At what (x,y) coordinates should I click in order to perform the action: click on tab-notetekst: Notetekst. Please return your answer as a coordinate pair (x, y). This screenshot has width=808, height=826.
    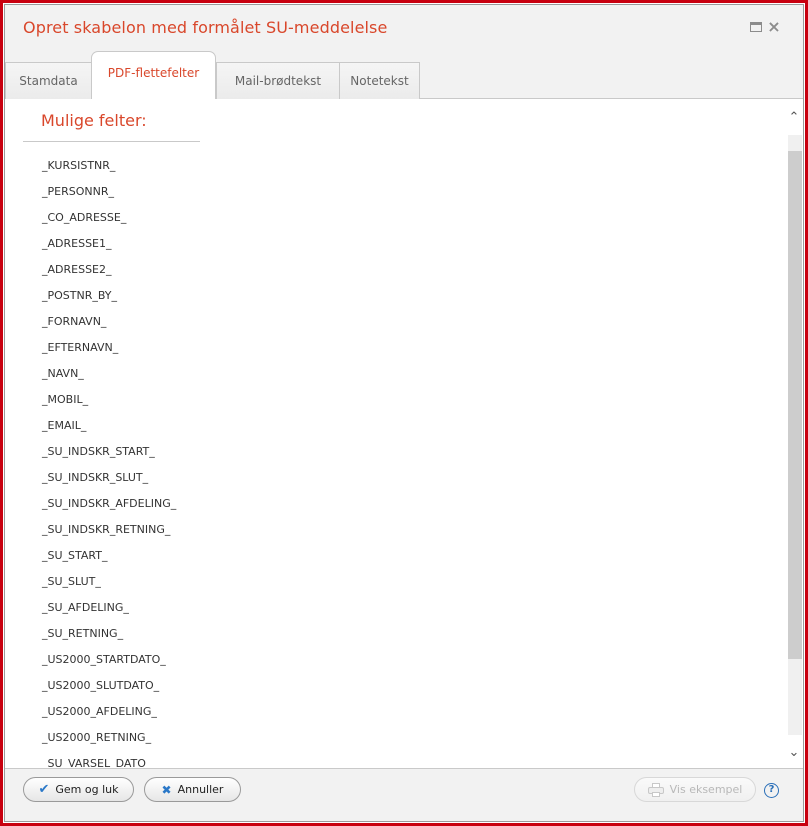
    Looking at the image, I should click on (379, 80).